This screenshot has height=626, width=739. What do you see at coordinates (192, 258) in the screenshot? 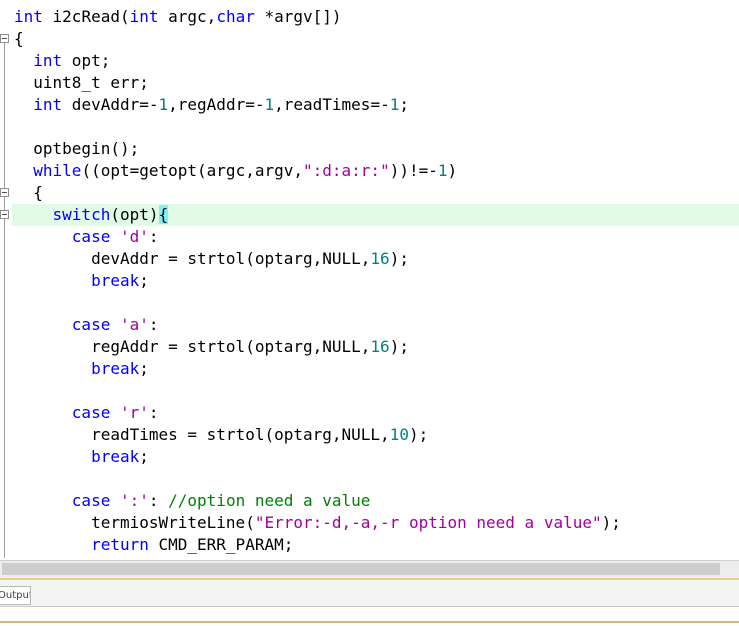
I see `code-token: devAddr = strtol(optarg,NULL,` at bounding box center [192, 258].